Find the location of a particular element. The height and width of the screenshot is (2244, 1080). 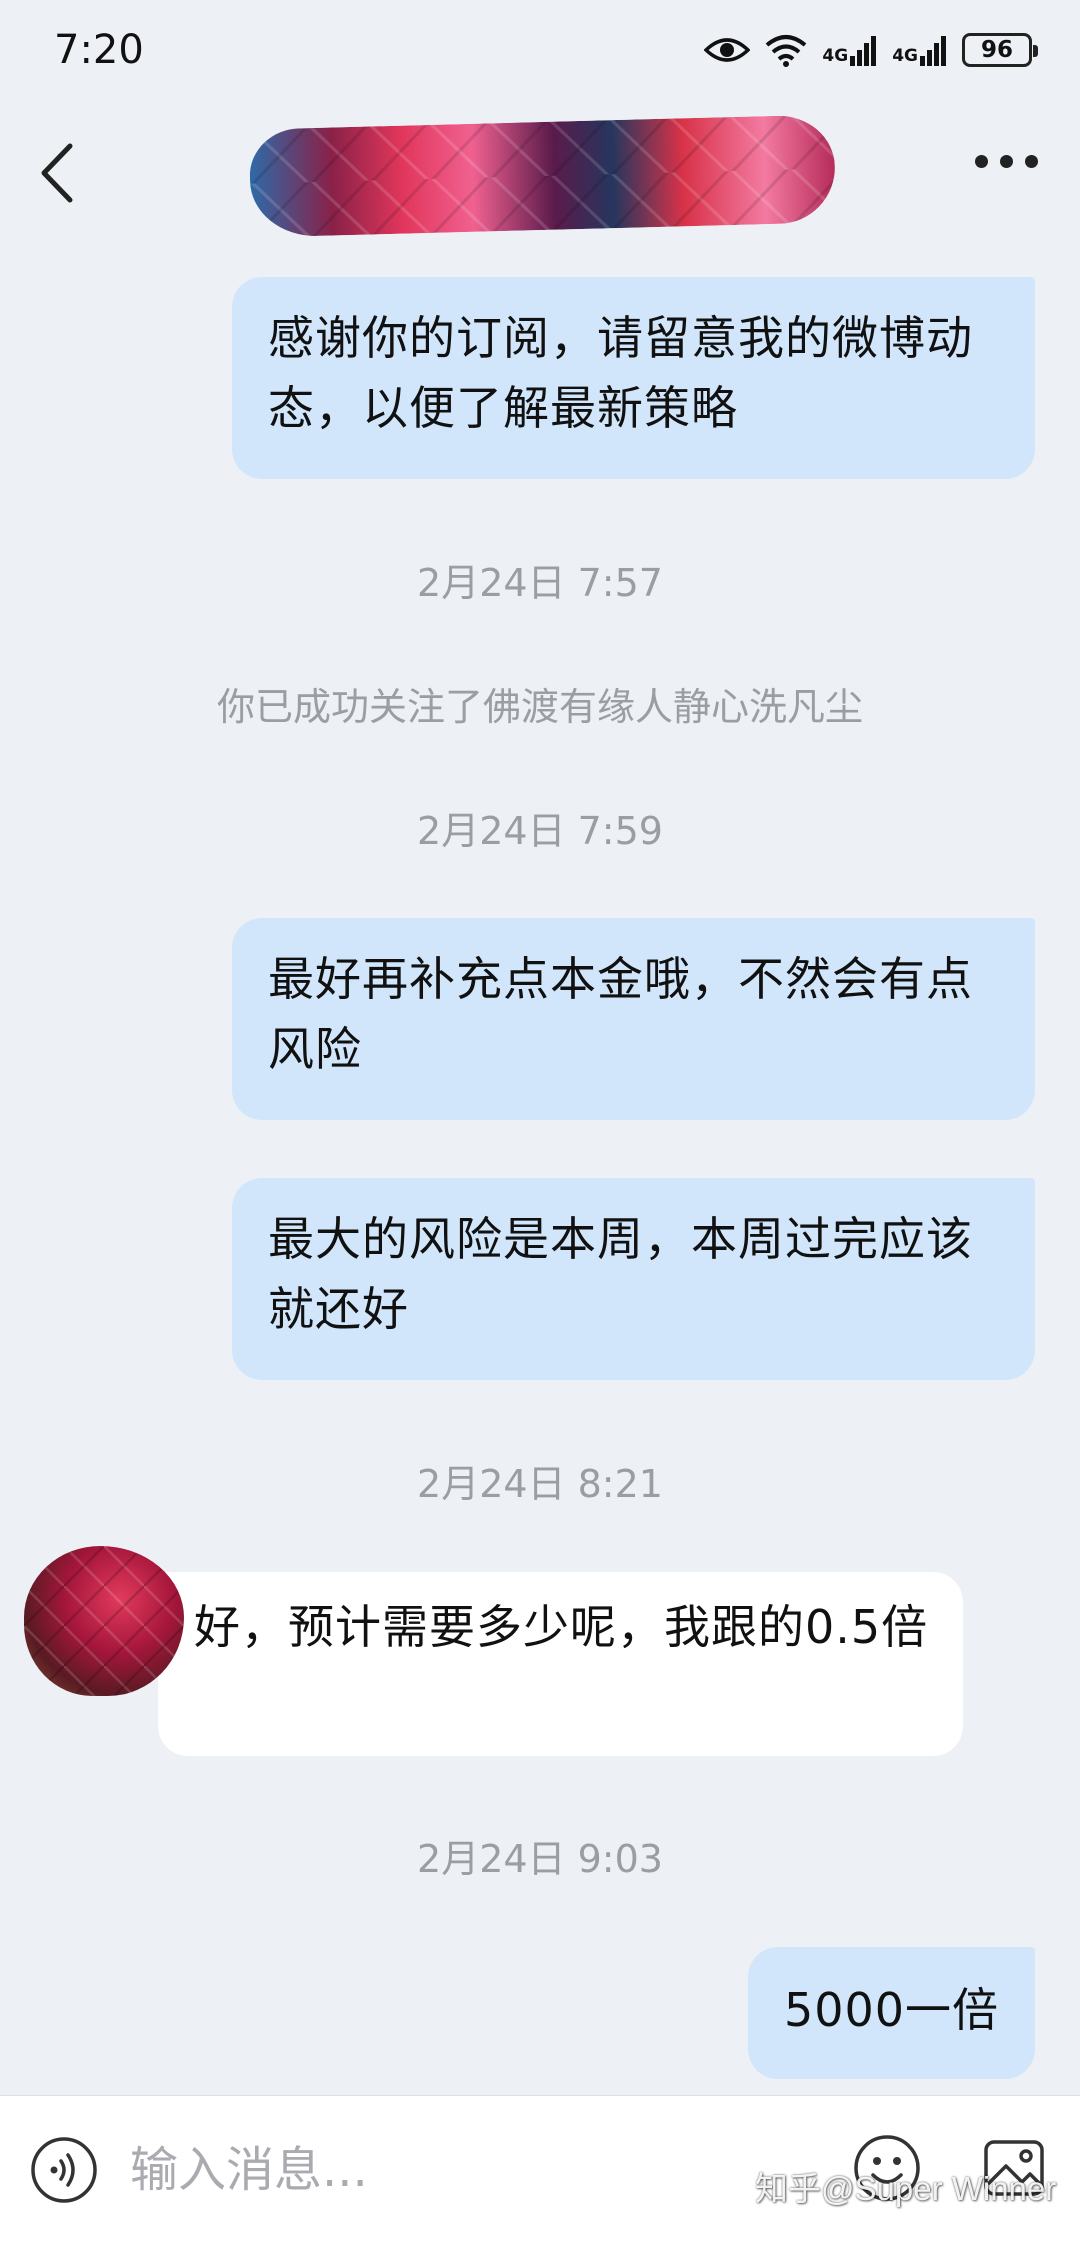

voice-icon is located at coordinates (64, 2170).